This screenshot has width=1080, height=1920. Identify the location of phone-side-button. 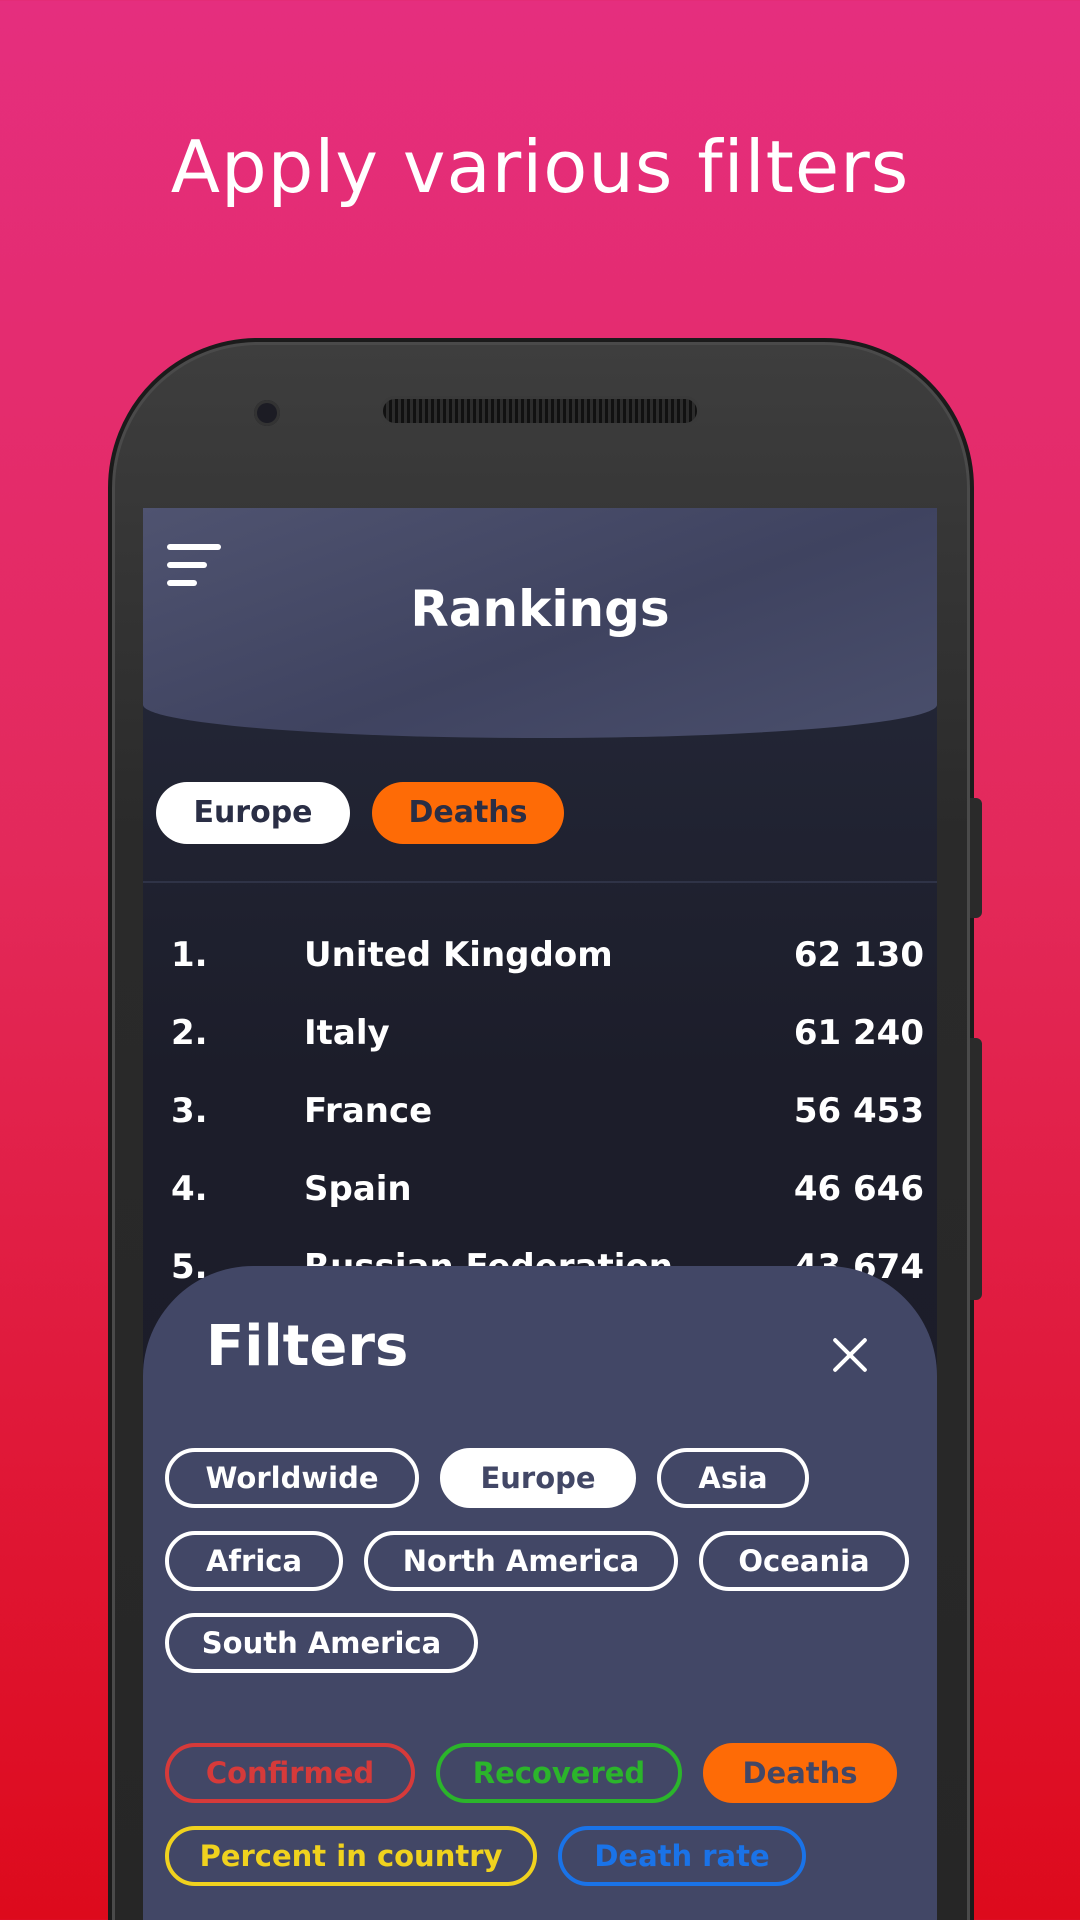
(976, 858).